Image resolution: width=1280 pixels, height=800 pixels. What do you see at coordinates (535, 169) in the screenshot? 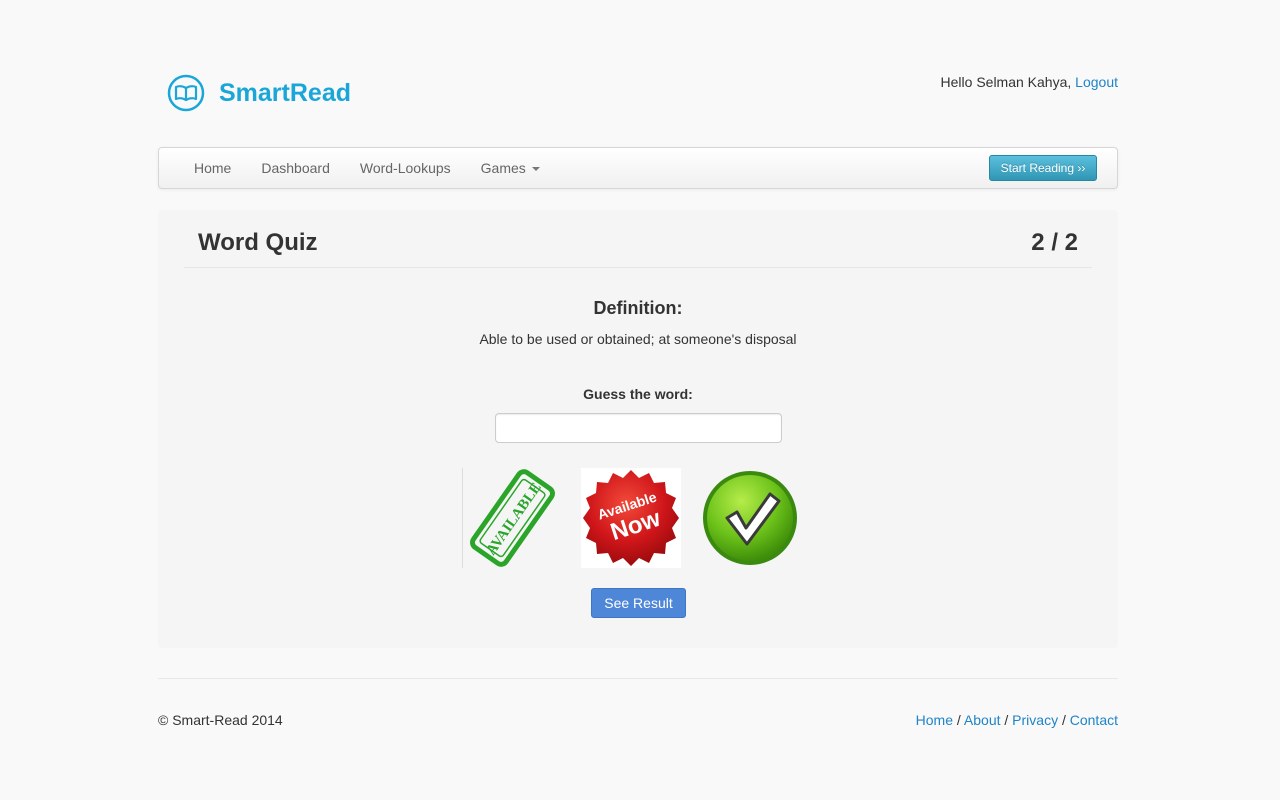
I see `caret-down-icon` at bounding box center [535, 169].